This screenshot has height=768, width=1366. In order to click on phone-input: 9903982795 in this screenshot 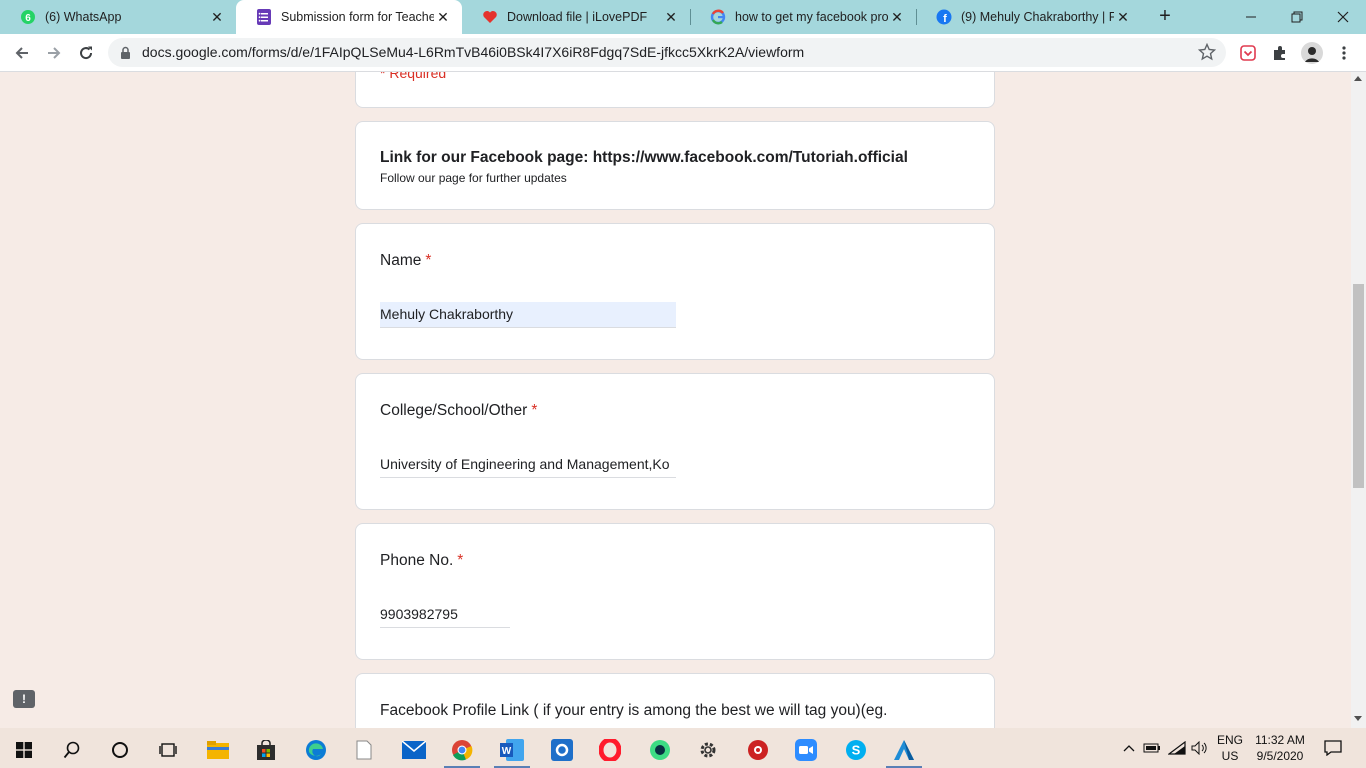, I will do `click(445, 615)`.